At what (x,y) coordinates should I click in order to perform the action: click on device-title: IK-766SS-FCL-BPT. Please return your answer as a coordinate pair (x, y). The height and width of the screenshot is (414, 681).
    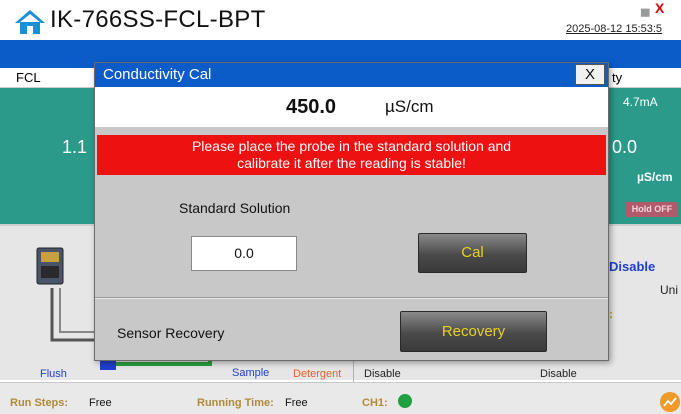
    Looking at the image, I should click on (158, 19).